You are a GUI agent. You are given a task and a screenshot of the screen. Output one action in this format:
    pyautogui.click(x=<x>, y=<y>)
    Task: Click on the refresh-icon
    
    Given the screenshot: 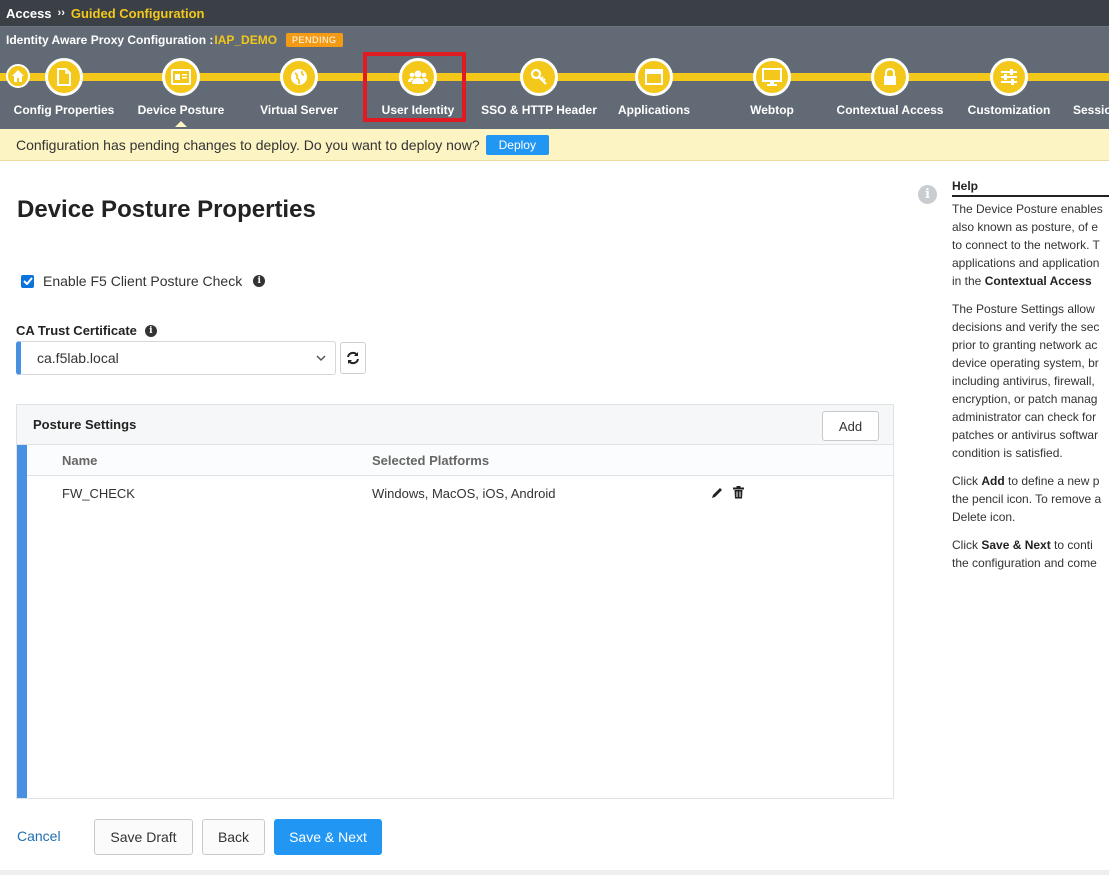 What is the action you would take?
    pyautogui.click(x=353, y=358)
    